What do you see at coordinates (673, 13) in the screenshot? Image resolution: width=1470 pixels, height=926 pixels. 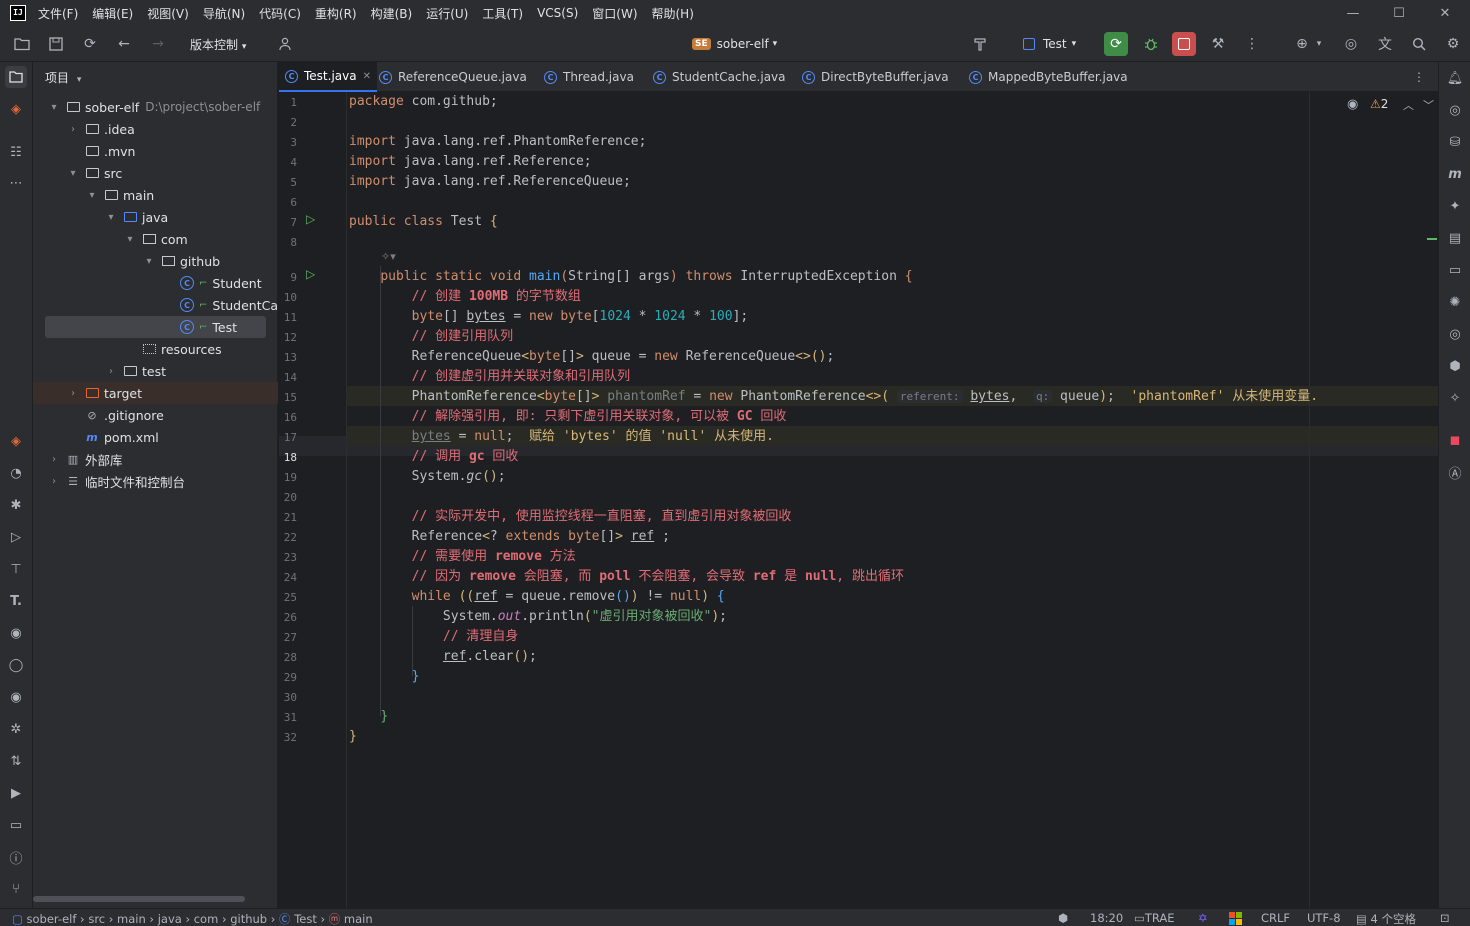 I see `menu-help: 帮助(H)` at bounding box center [673, 13].